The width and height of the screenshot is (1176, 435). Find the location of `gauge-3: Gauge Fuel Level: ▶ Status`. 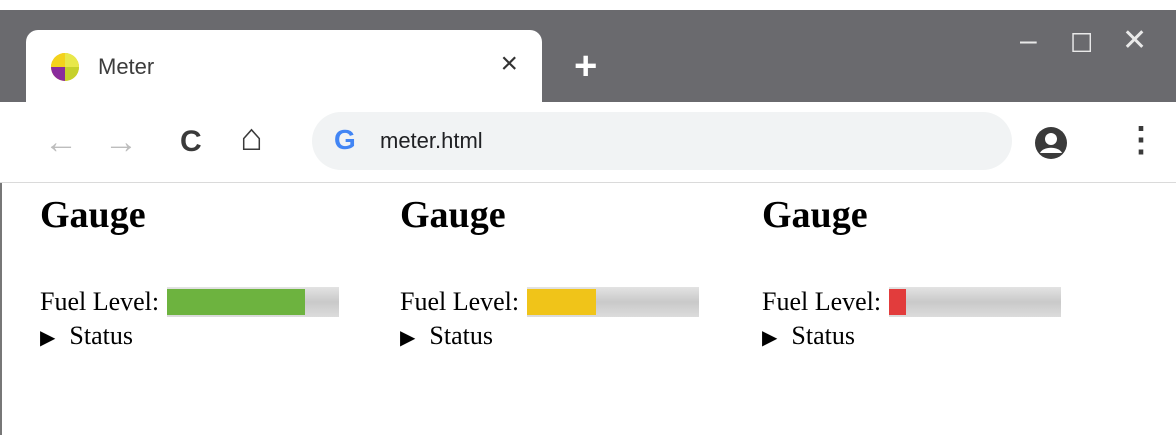

gauge-3: Gauge Fuel Level: ▶ Status is located at coordinates (912, 273).